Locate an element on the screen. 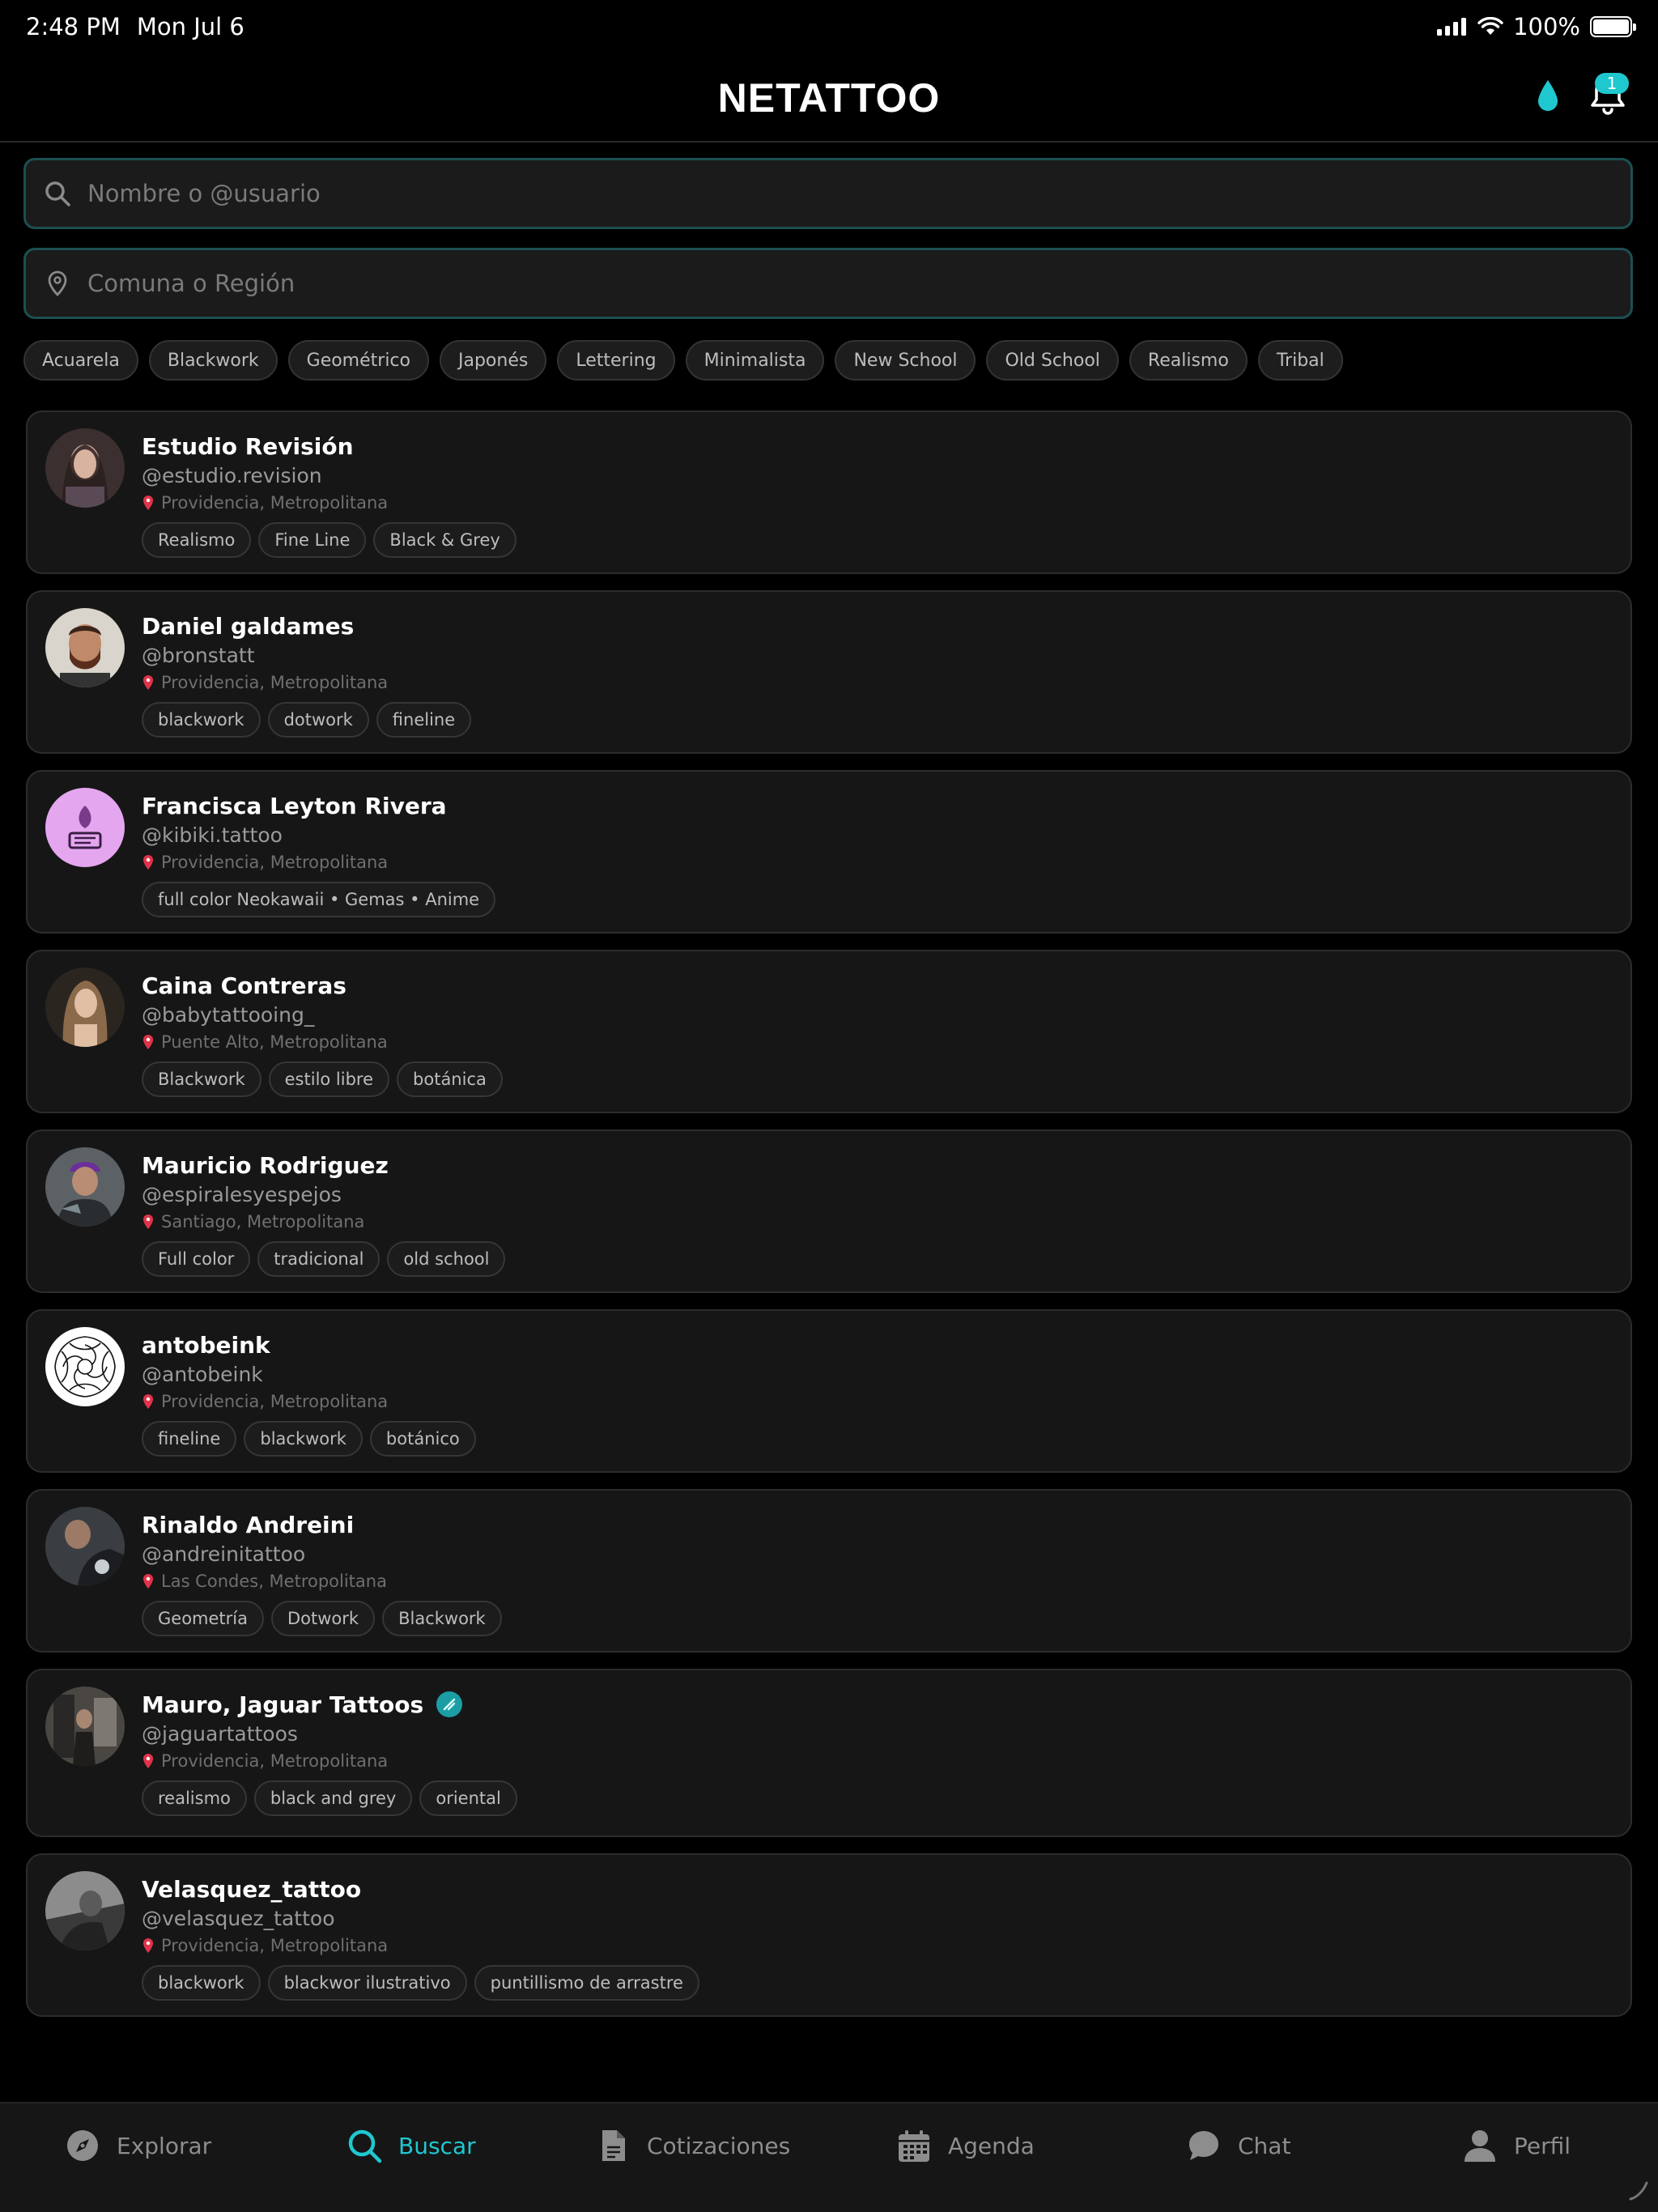  style-tag: Realismo is located at coordinates (197, 540).